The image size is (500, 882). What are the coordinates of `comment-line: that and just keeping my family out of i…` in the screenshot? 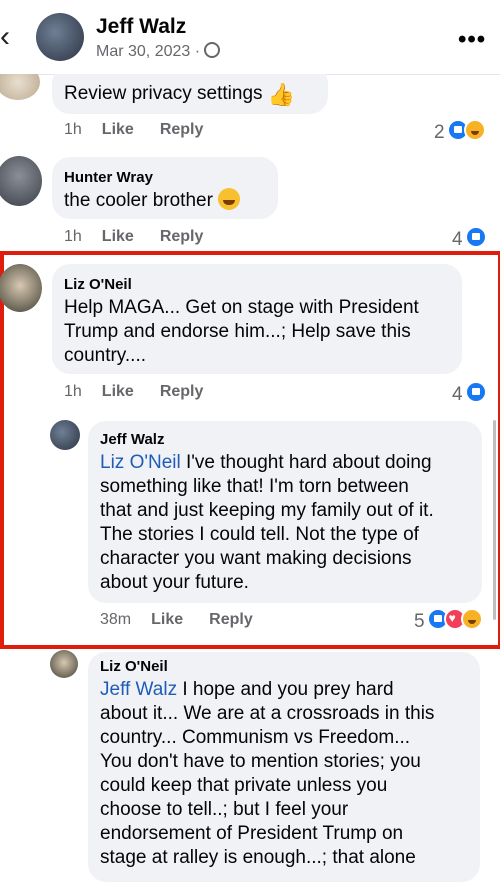 It's located at (267, 510).